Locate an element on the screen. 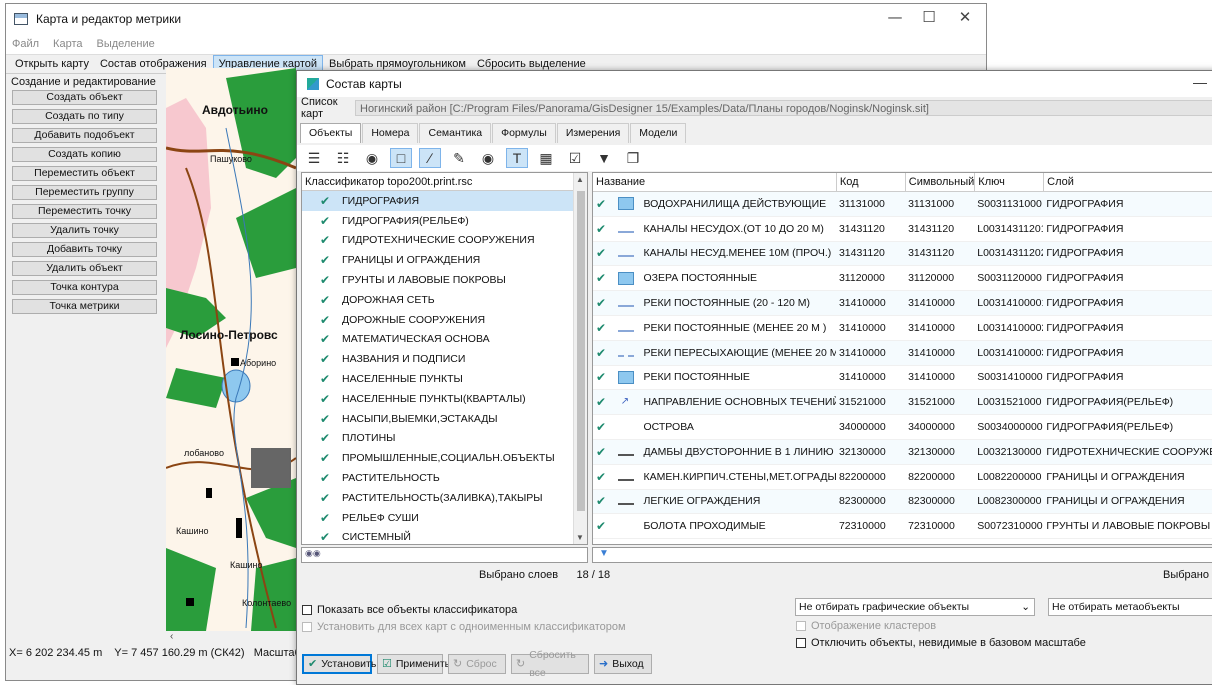 The image size is (1212, 685). menu-map: Карта is located at coordinates (67, 44).